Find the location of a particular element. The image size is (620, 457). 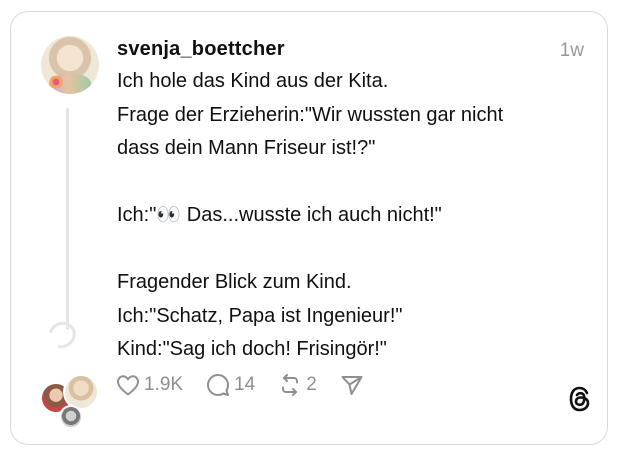

action-bar: 1.9K 14 2 is located at coordinates (251, 385).